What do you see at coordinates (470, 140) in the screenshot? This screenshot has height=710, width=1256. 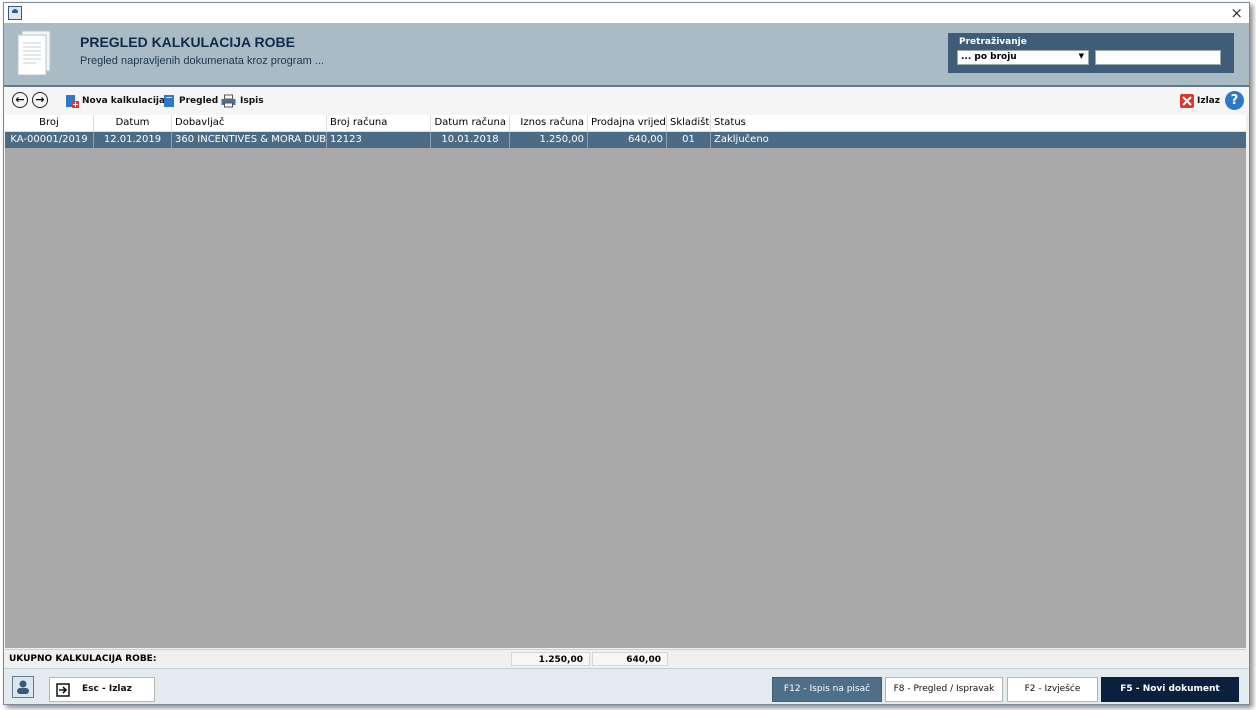 I see `cell-invoice-date: 10.01.2018` at bounding box center [470, 140].